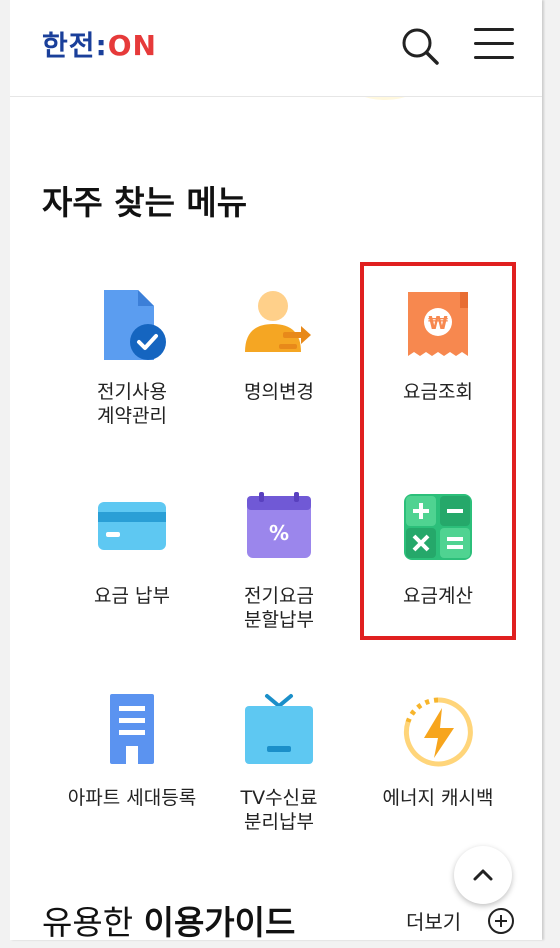  I want to click on menu-item-installment-payment: % 전기요금 분할납부, so click(279, 561).